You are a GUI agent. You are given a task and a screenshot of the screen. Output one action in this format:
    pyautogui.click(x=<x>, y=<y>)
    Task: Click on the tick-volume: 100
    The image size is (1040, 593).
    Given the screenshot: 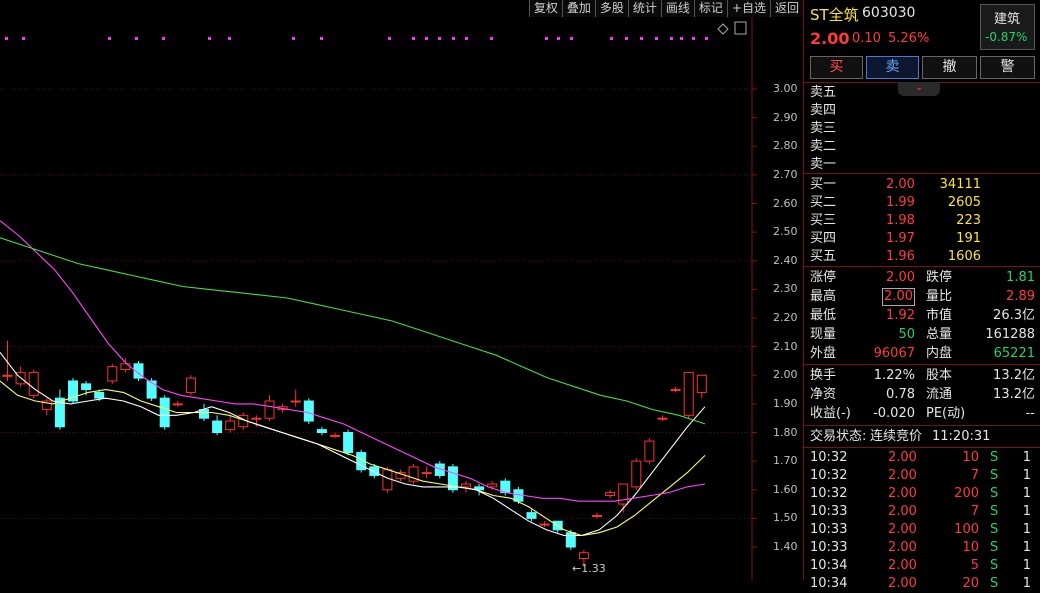 What is the action you would take?
    pyautogui.click(x=966, y=529)
    